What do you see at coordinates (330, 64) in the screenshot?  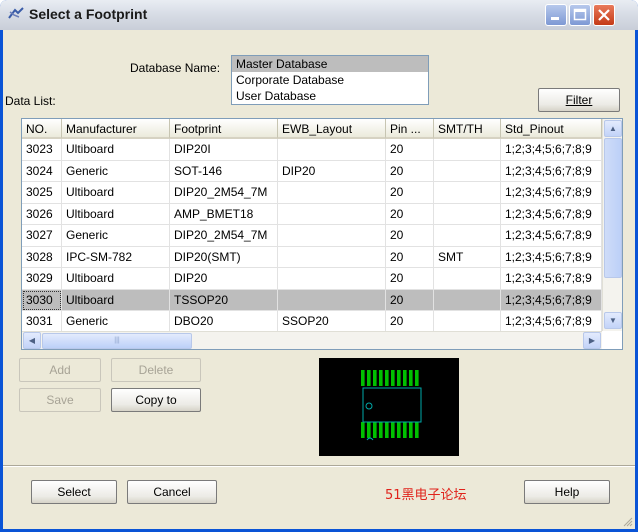 I see `database-option: Master Database` at bounding box center [330, 64].